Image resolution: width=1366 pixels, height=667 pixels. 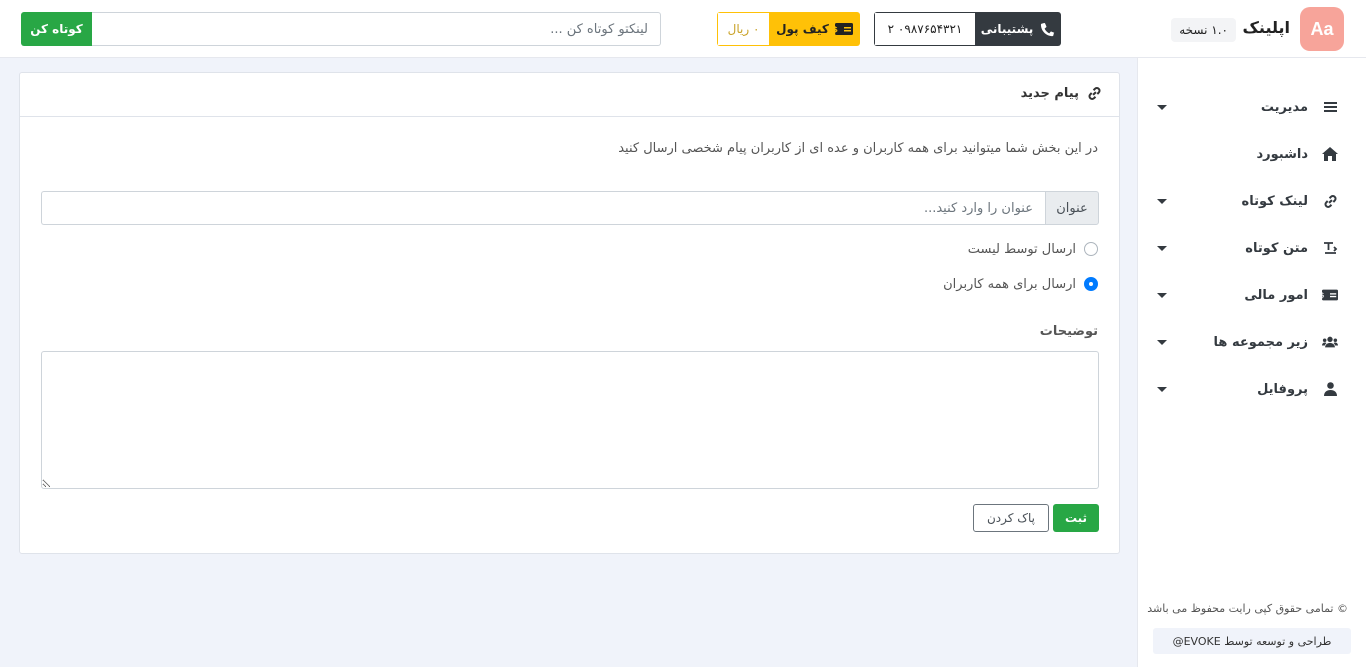 What do you see at coordinates (1330, 154) in the screenshot?
I see `home-icon` at bounding box center [1330, 154].